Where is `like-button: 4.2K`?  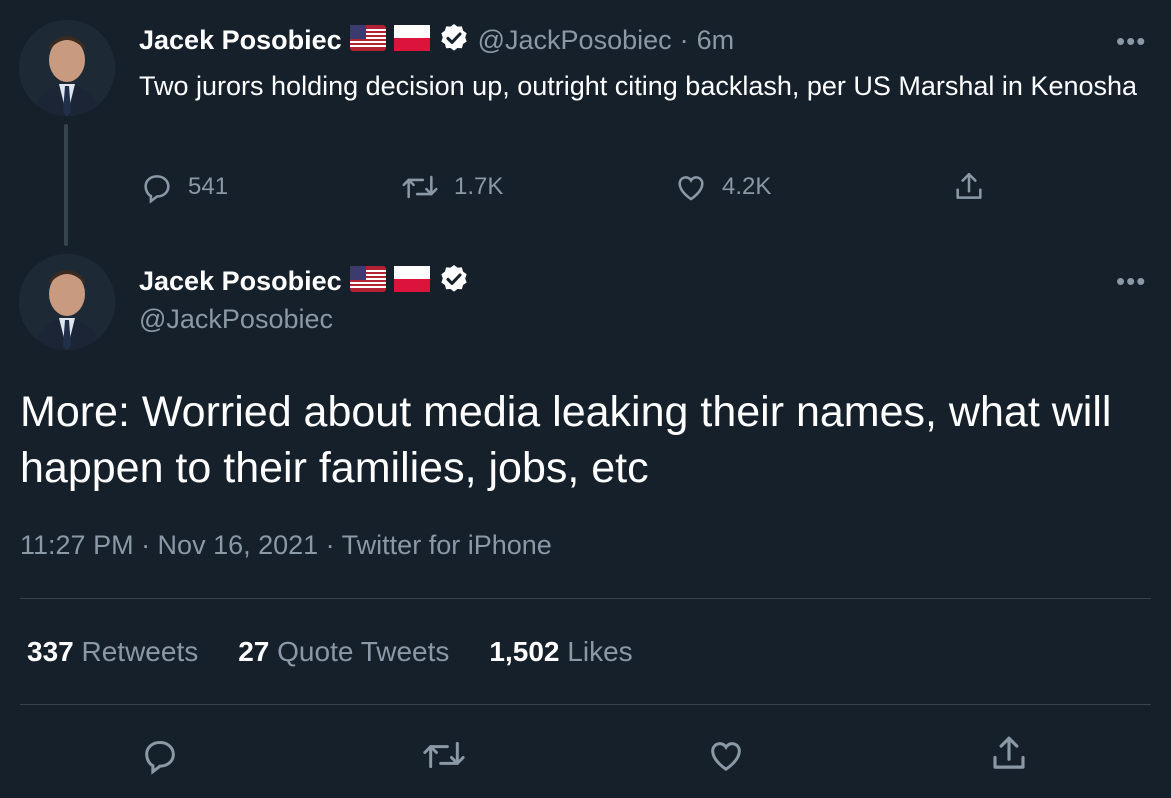 like-button: 4.2K is located at coordinates (722, 187).